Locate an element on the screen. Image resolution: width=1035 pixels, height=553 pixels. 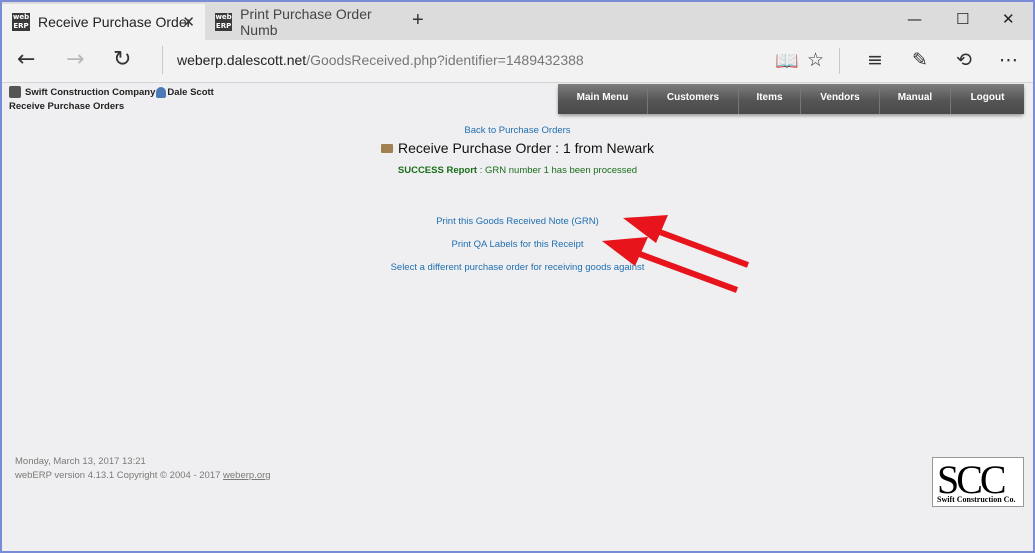
annotation-arrows is located at coordinates (676, 254).